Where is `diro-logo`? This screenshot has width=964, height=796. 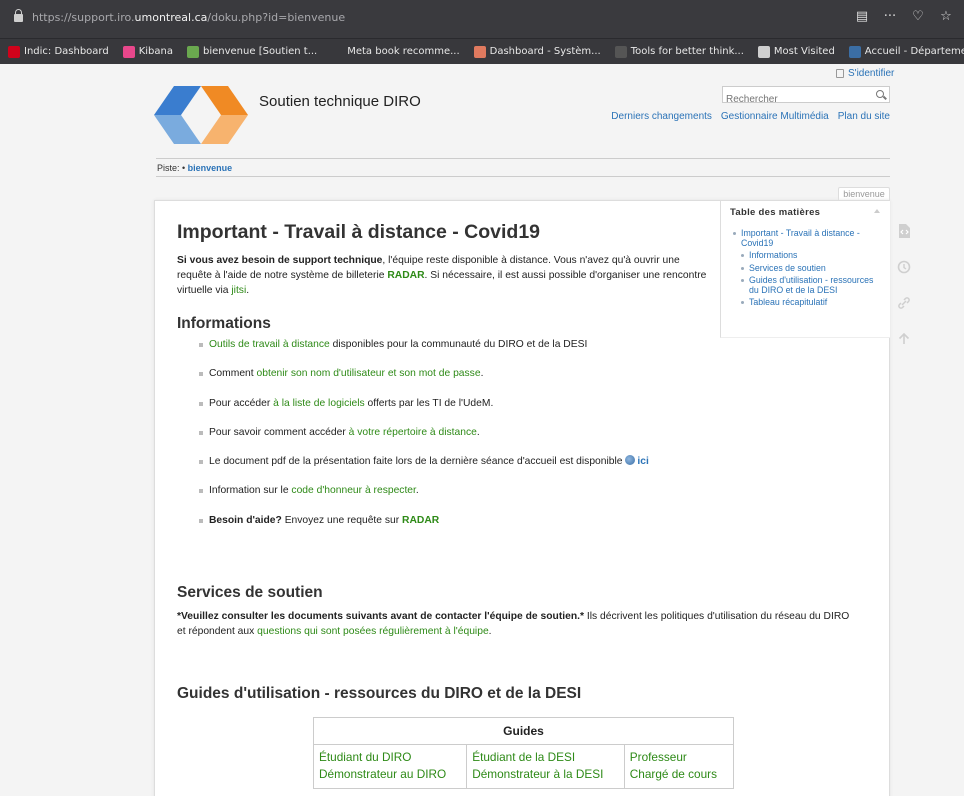 diro-logo is located at coordinates (201, 115).